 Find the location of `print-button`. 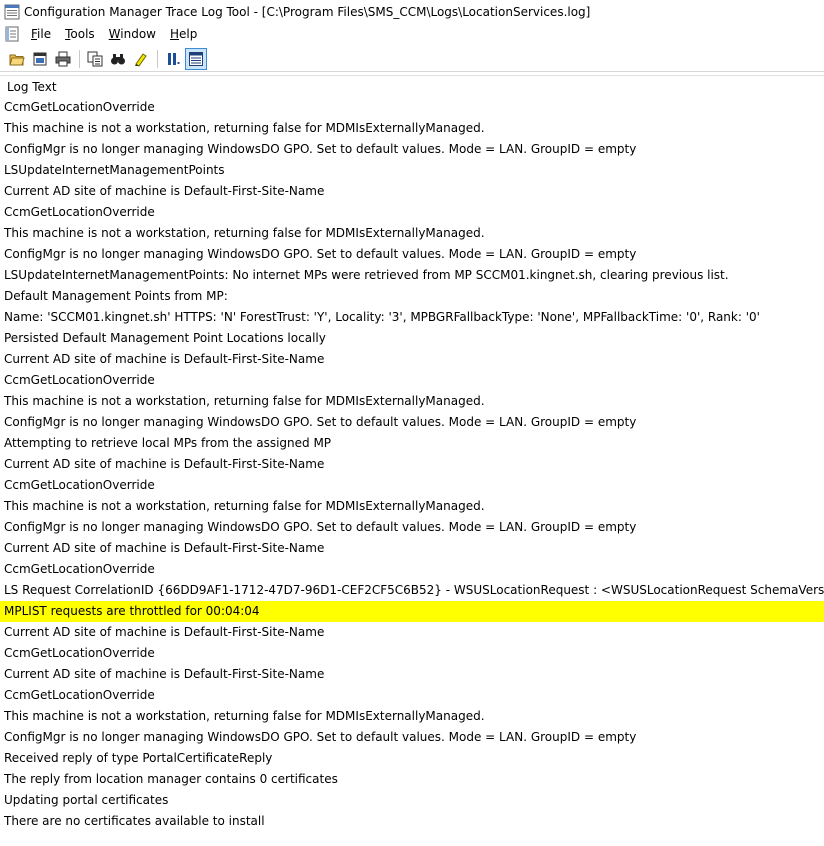

print-button is located at coordinates (63, 59).